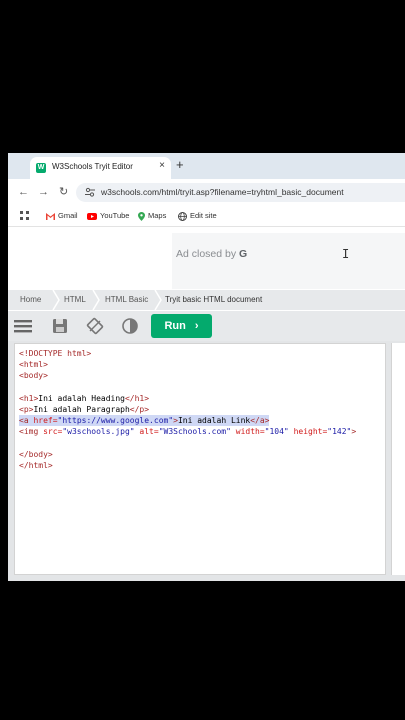 This screenshot has height=720, width=405. I want to click on new-tab-button: +, so click(180, 165).